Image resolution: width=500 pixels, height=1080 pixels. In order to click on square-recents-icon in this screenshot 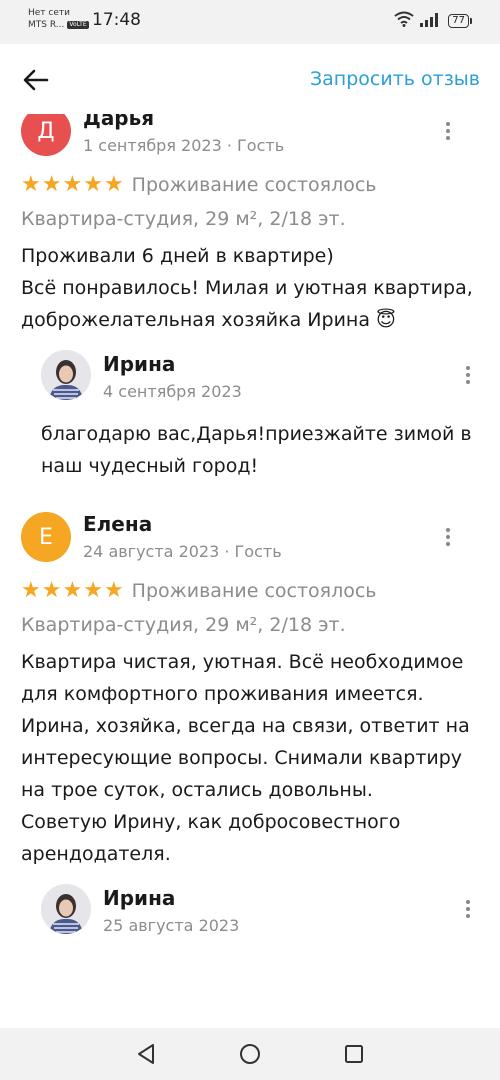, I will do `click(354, 1054)`.